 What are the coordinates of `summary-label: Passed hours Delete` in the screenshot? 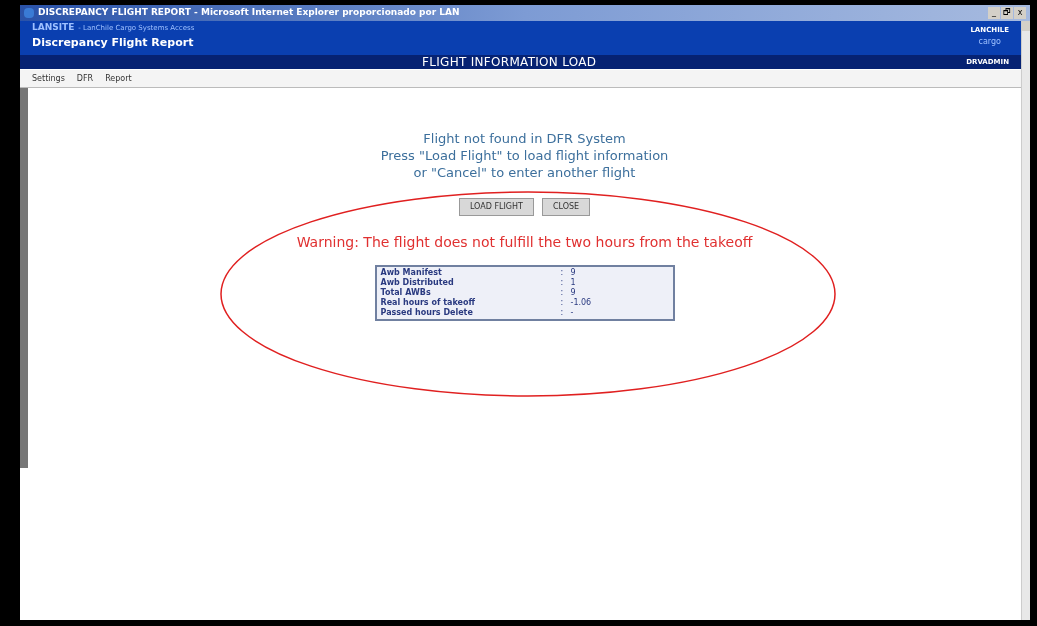 It's located at (427, 313).